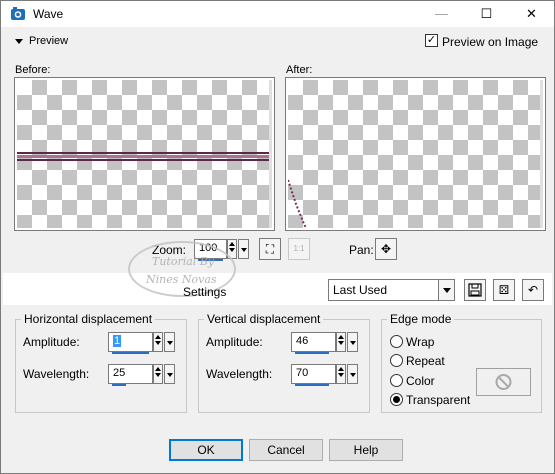  I want to click on preview-toggle-label: Preview, so click(49, 41).